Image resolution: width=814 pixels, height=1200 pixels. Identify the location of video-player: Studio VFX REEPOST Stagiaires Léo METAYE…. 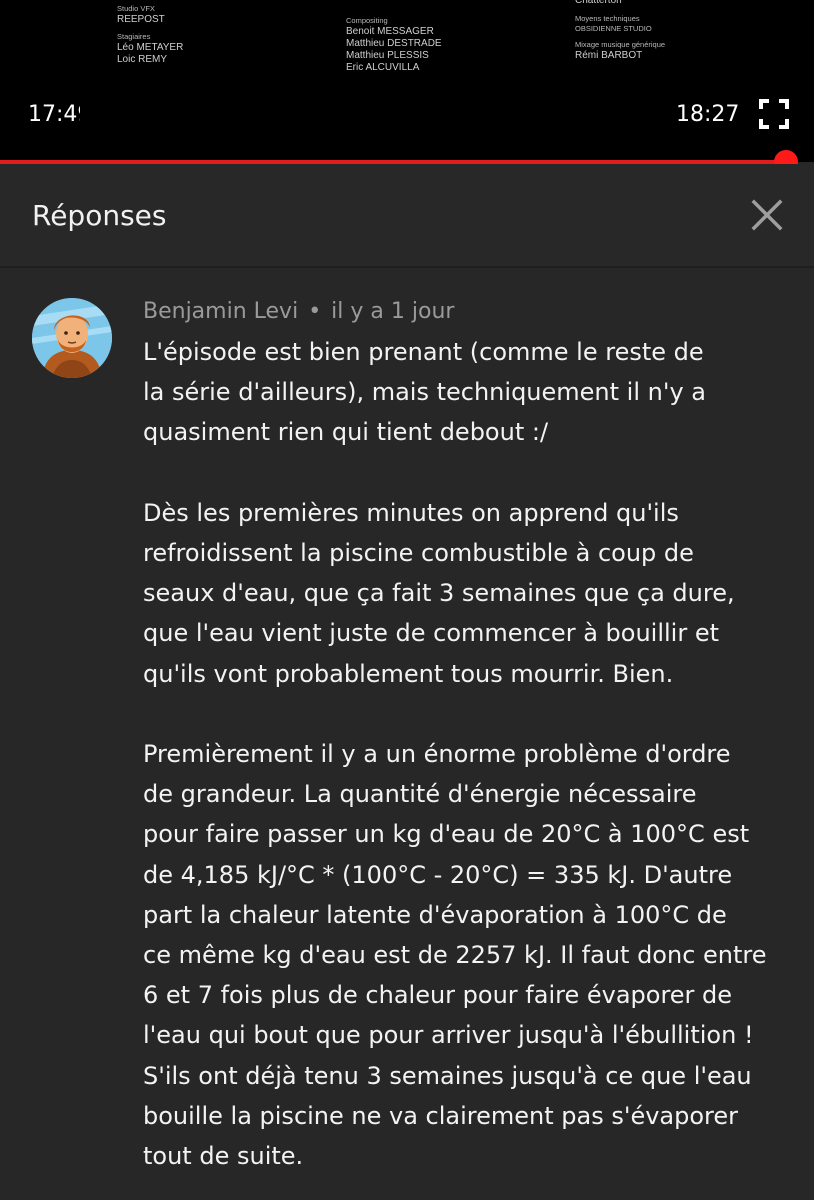
(407, 81).